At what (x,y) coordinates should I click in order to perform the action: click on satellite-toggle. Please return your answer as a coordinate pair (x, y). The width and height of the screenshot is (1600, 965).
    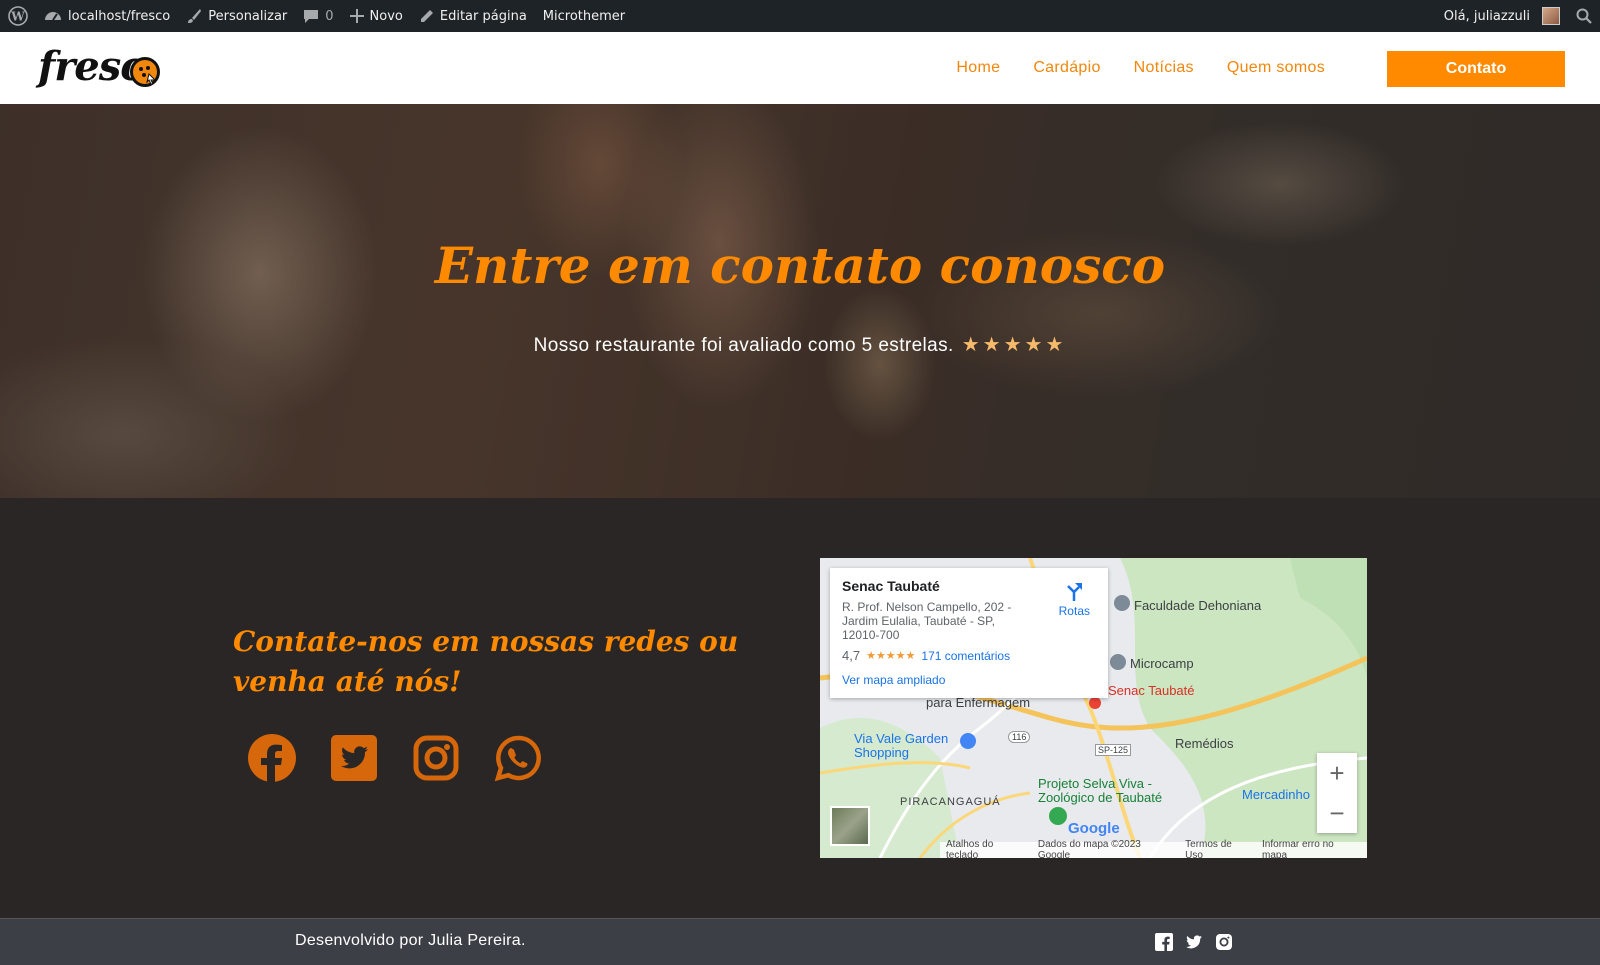
    Looking at the image, I should click on (850, 826).